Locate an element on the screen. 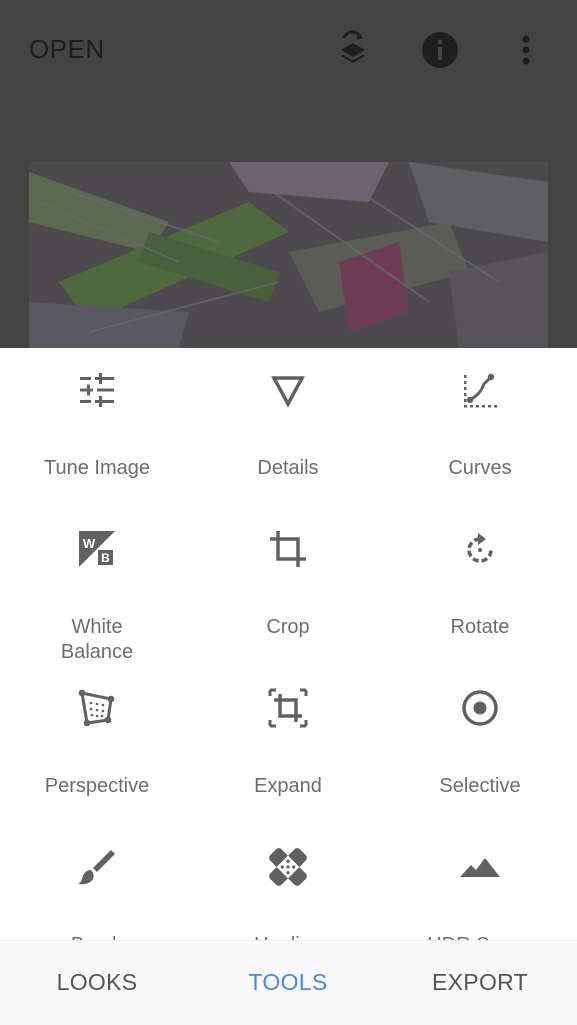 Image resolution: width=577 pixels, height=1025 pixels. more-vert-icon is located at coordinates (526, 50).